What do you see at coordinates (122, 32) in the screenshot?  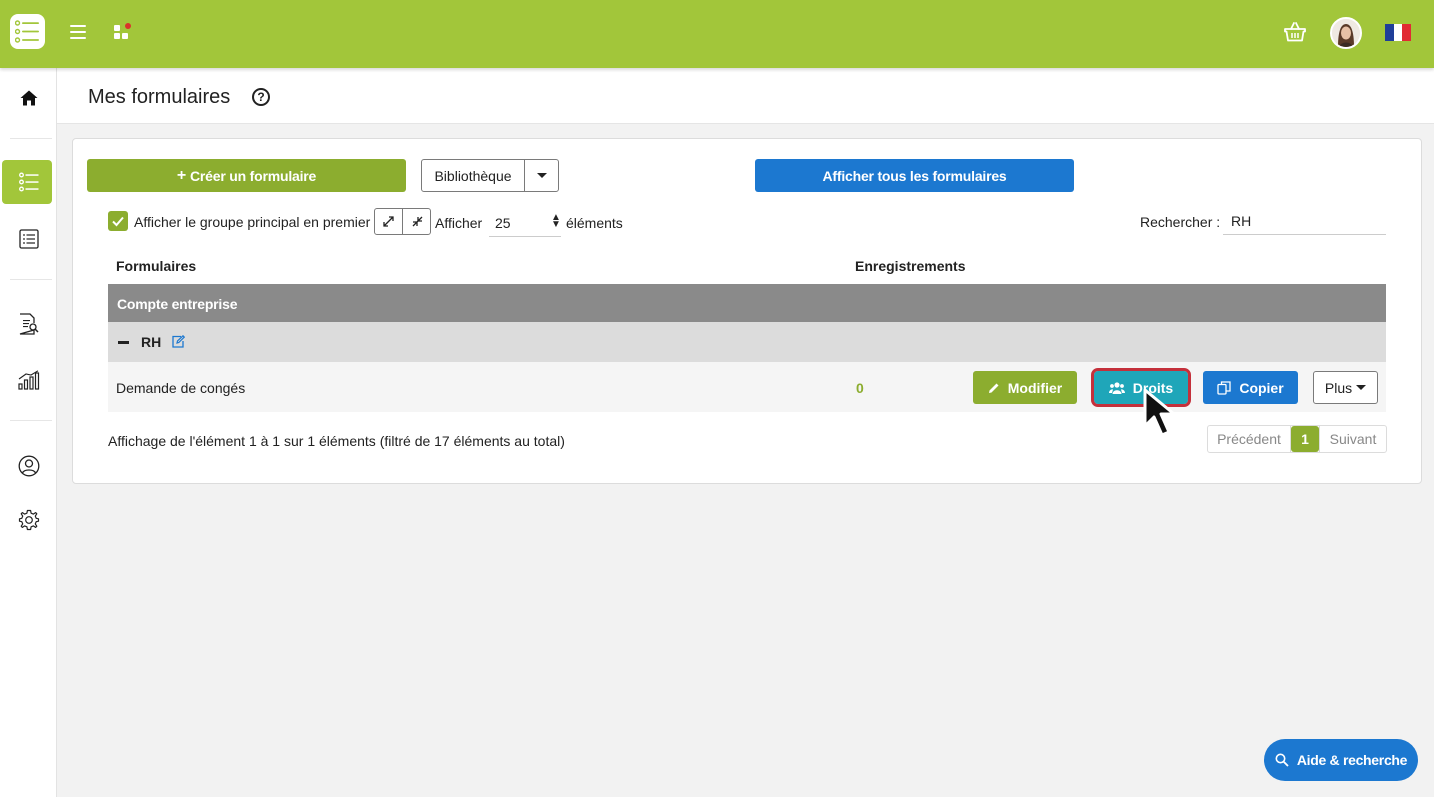 I see `apps-grid-icon` at bounding box center [122, 32].